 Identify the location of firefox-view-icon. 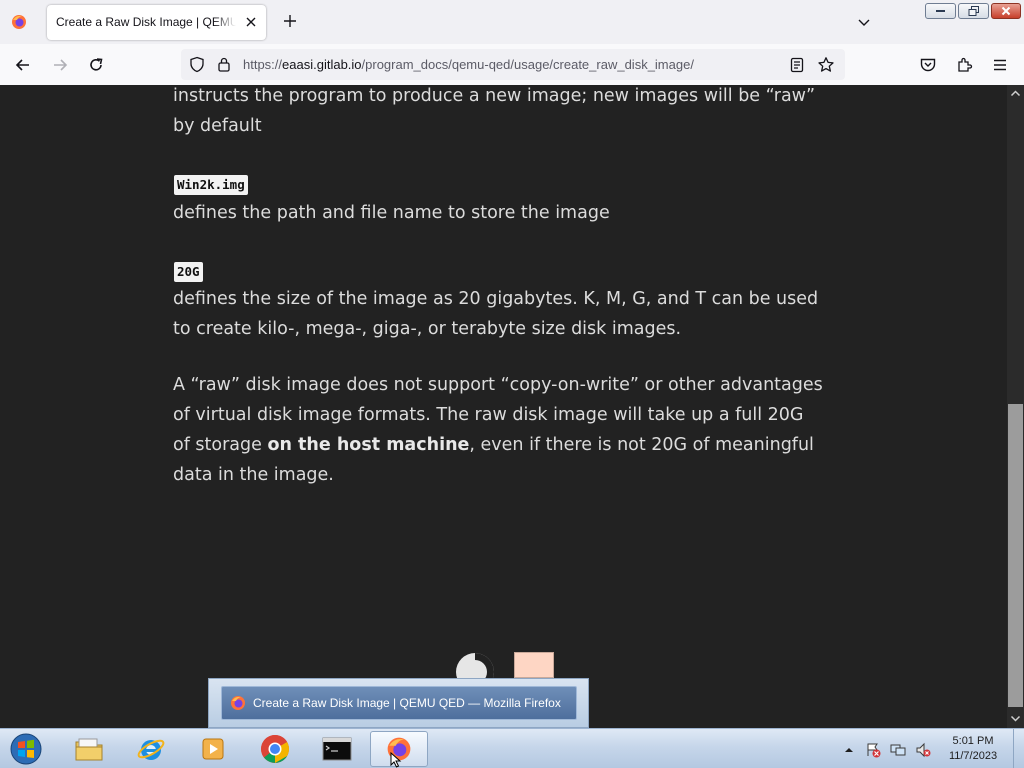
(19, 22).